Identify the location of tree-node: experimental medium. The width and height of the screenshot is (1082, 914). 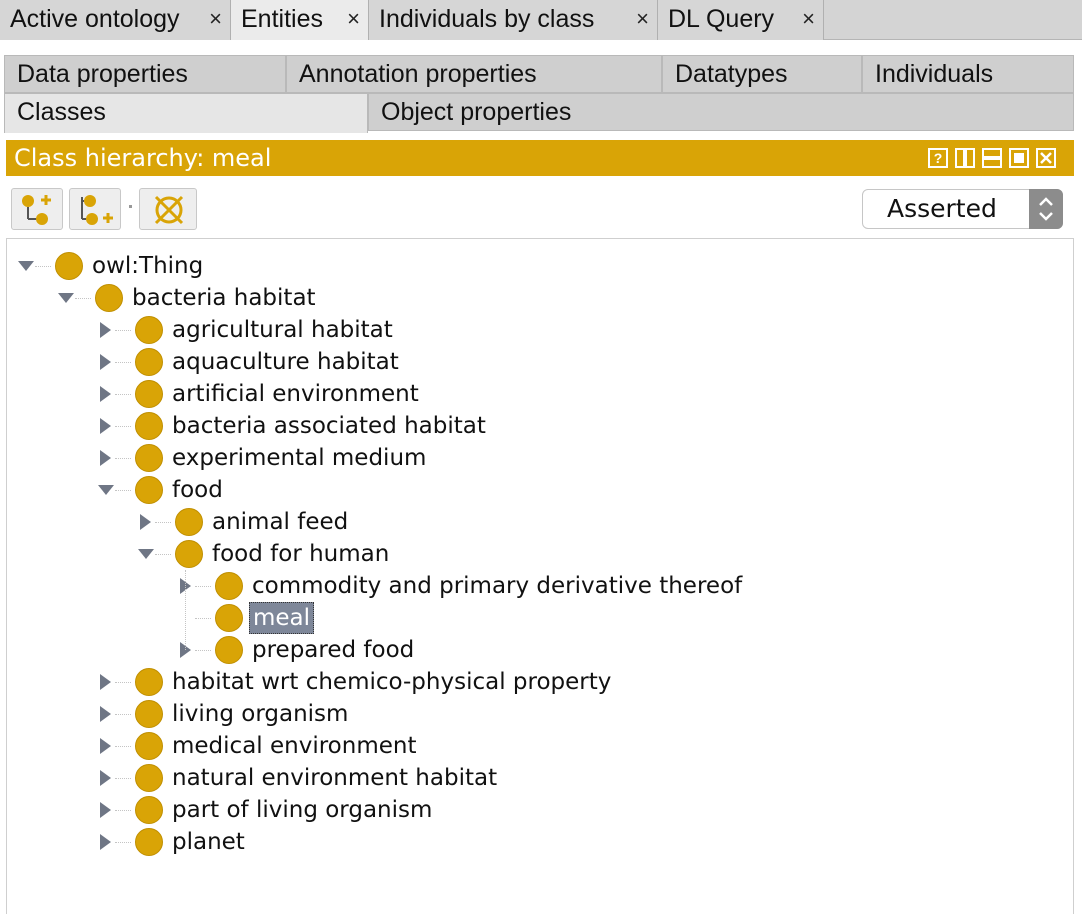
(537, 458).